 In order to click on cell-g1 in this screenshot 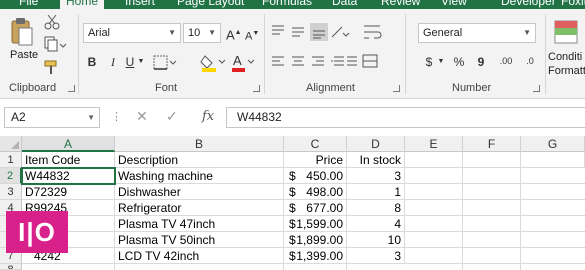, I will do `click(553, 160)`.